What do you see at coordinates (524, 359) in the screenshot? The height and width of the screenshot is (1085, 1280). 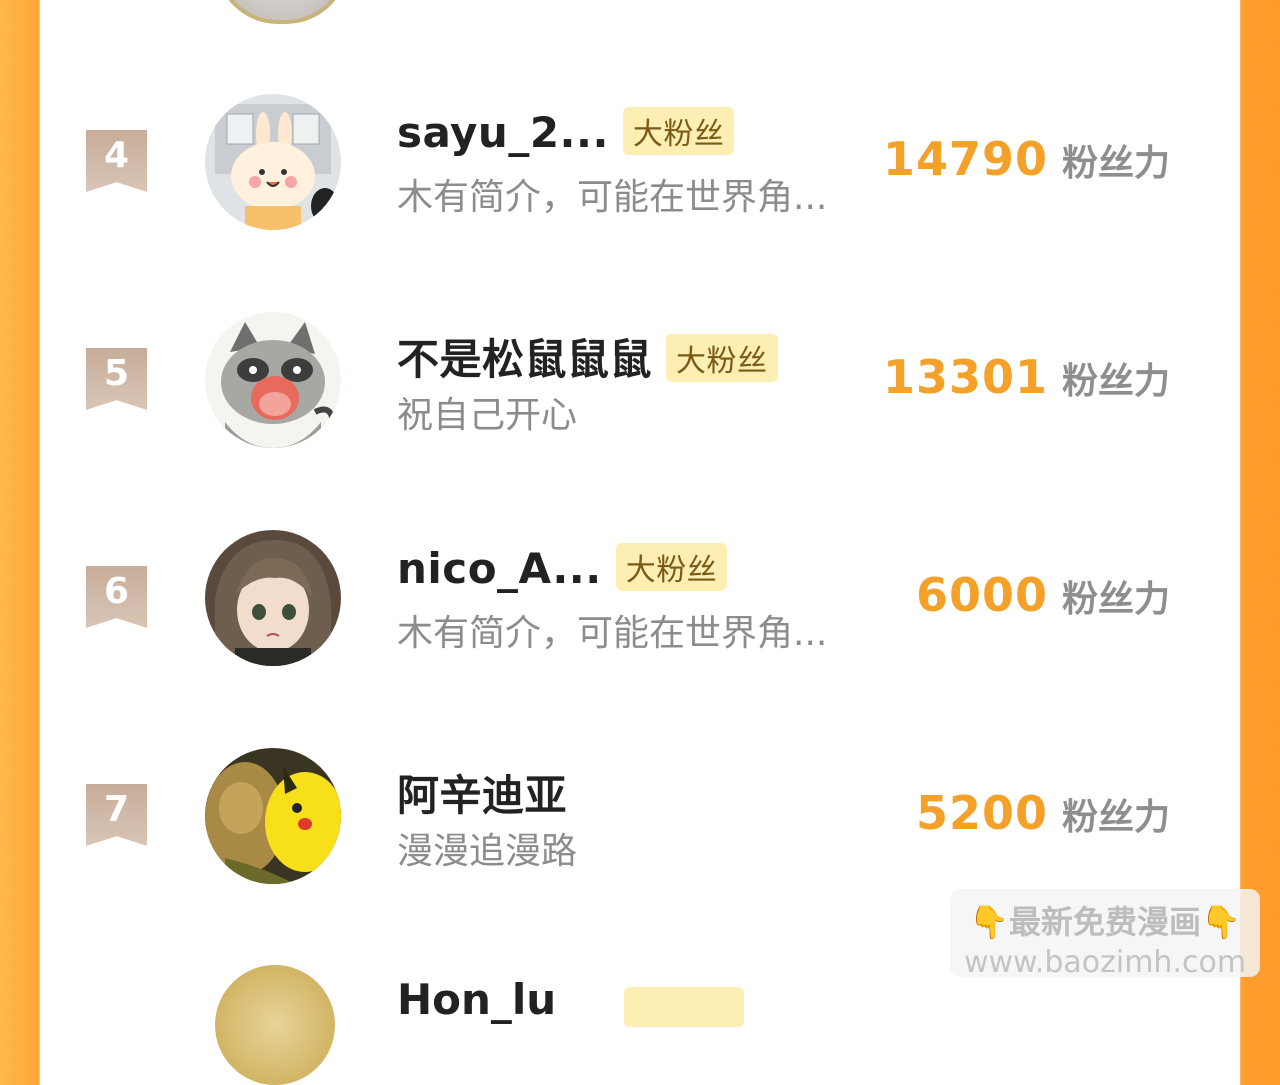 I see `user-name-text: 不是松鼠鼠鼠` at bounding box center [524, 359].